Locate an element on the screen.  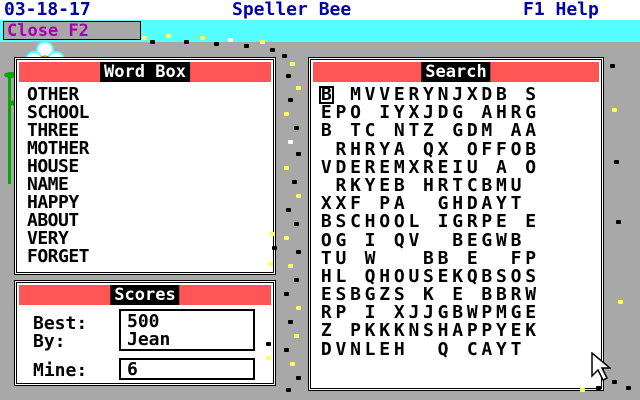
grid-cell: M is located at coordinates (487, 131).